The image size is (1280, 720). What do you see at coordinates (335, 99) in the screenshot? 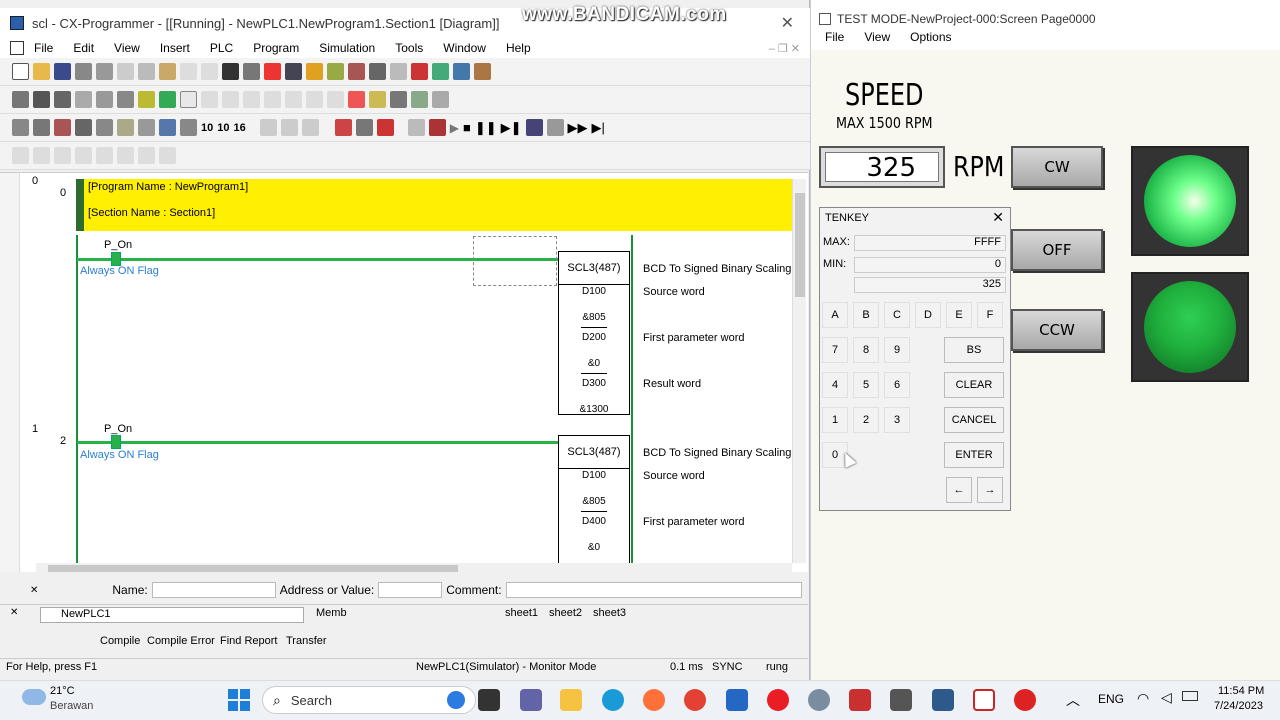
I see `instruction-icon` at bounding box center [335, 99].